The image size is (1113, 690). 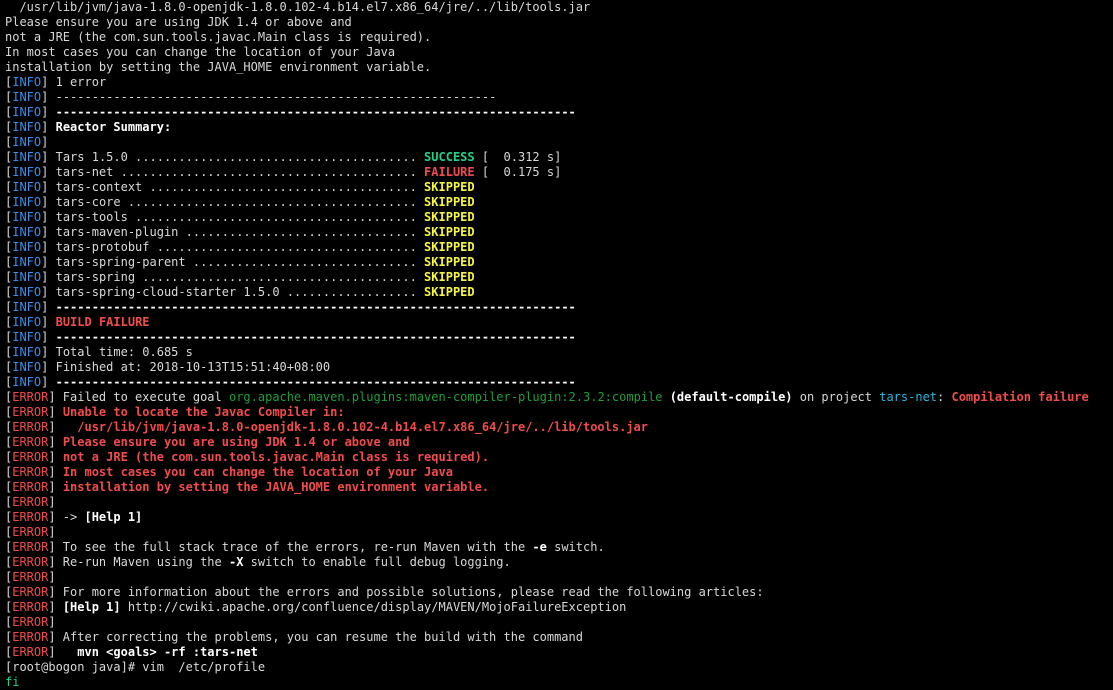 I want to click on terminal-text: ] Finished at: 2018-10-13T15:51:40+08:00, so click(x=186, y=367).